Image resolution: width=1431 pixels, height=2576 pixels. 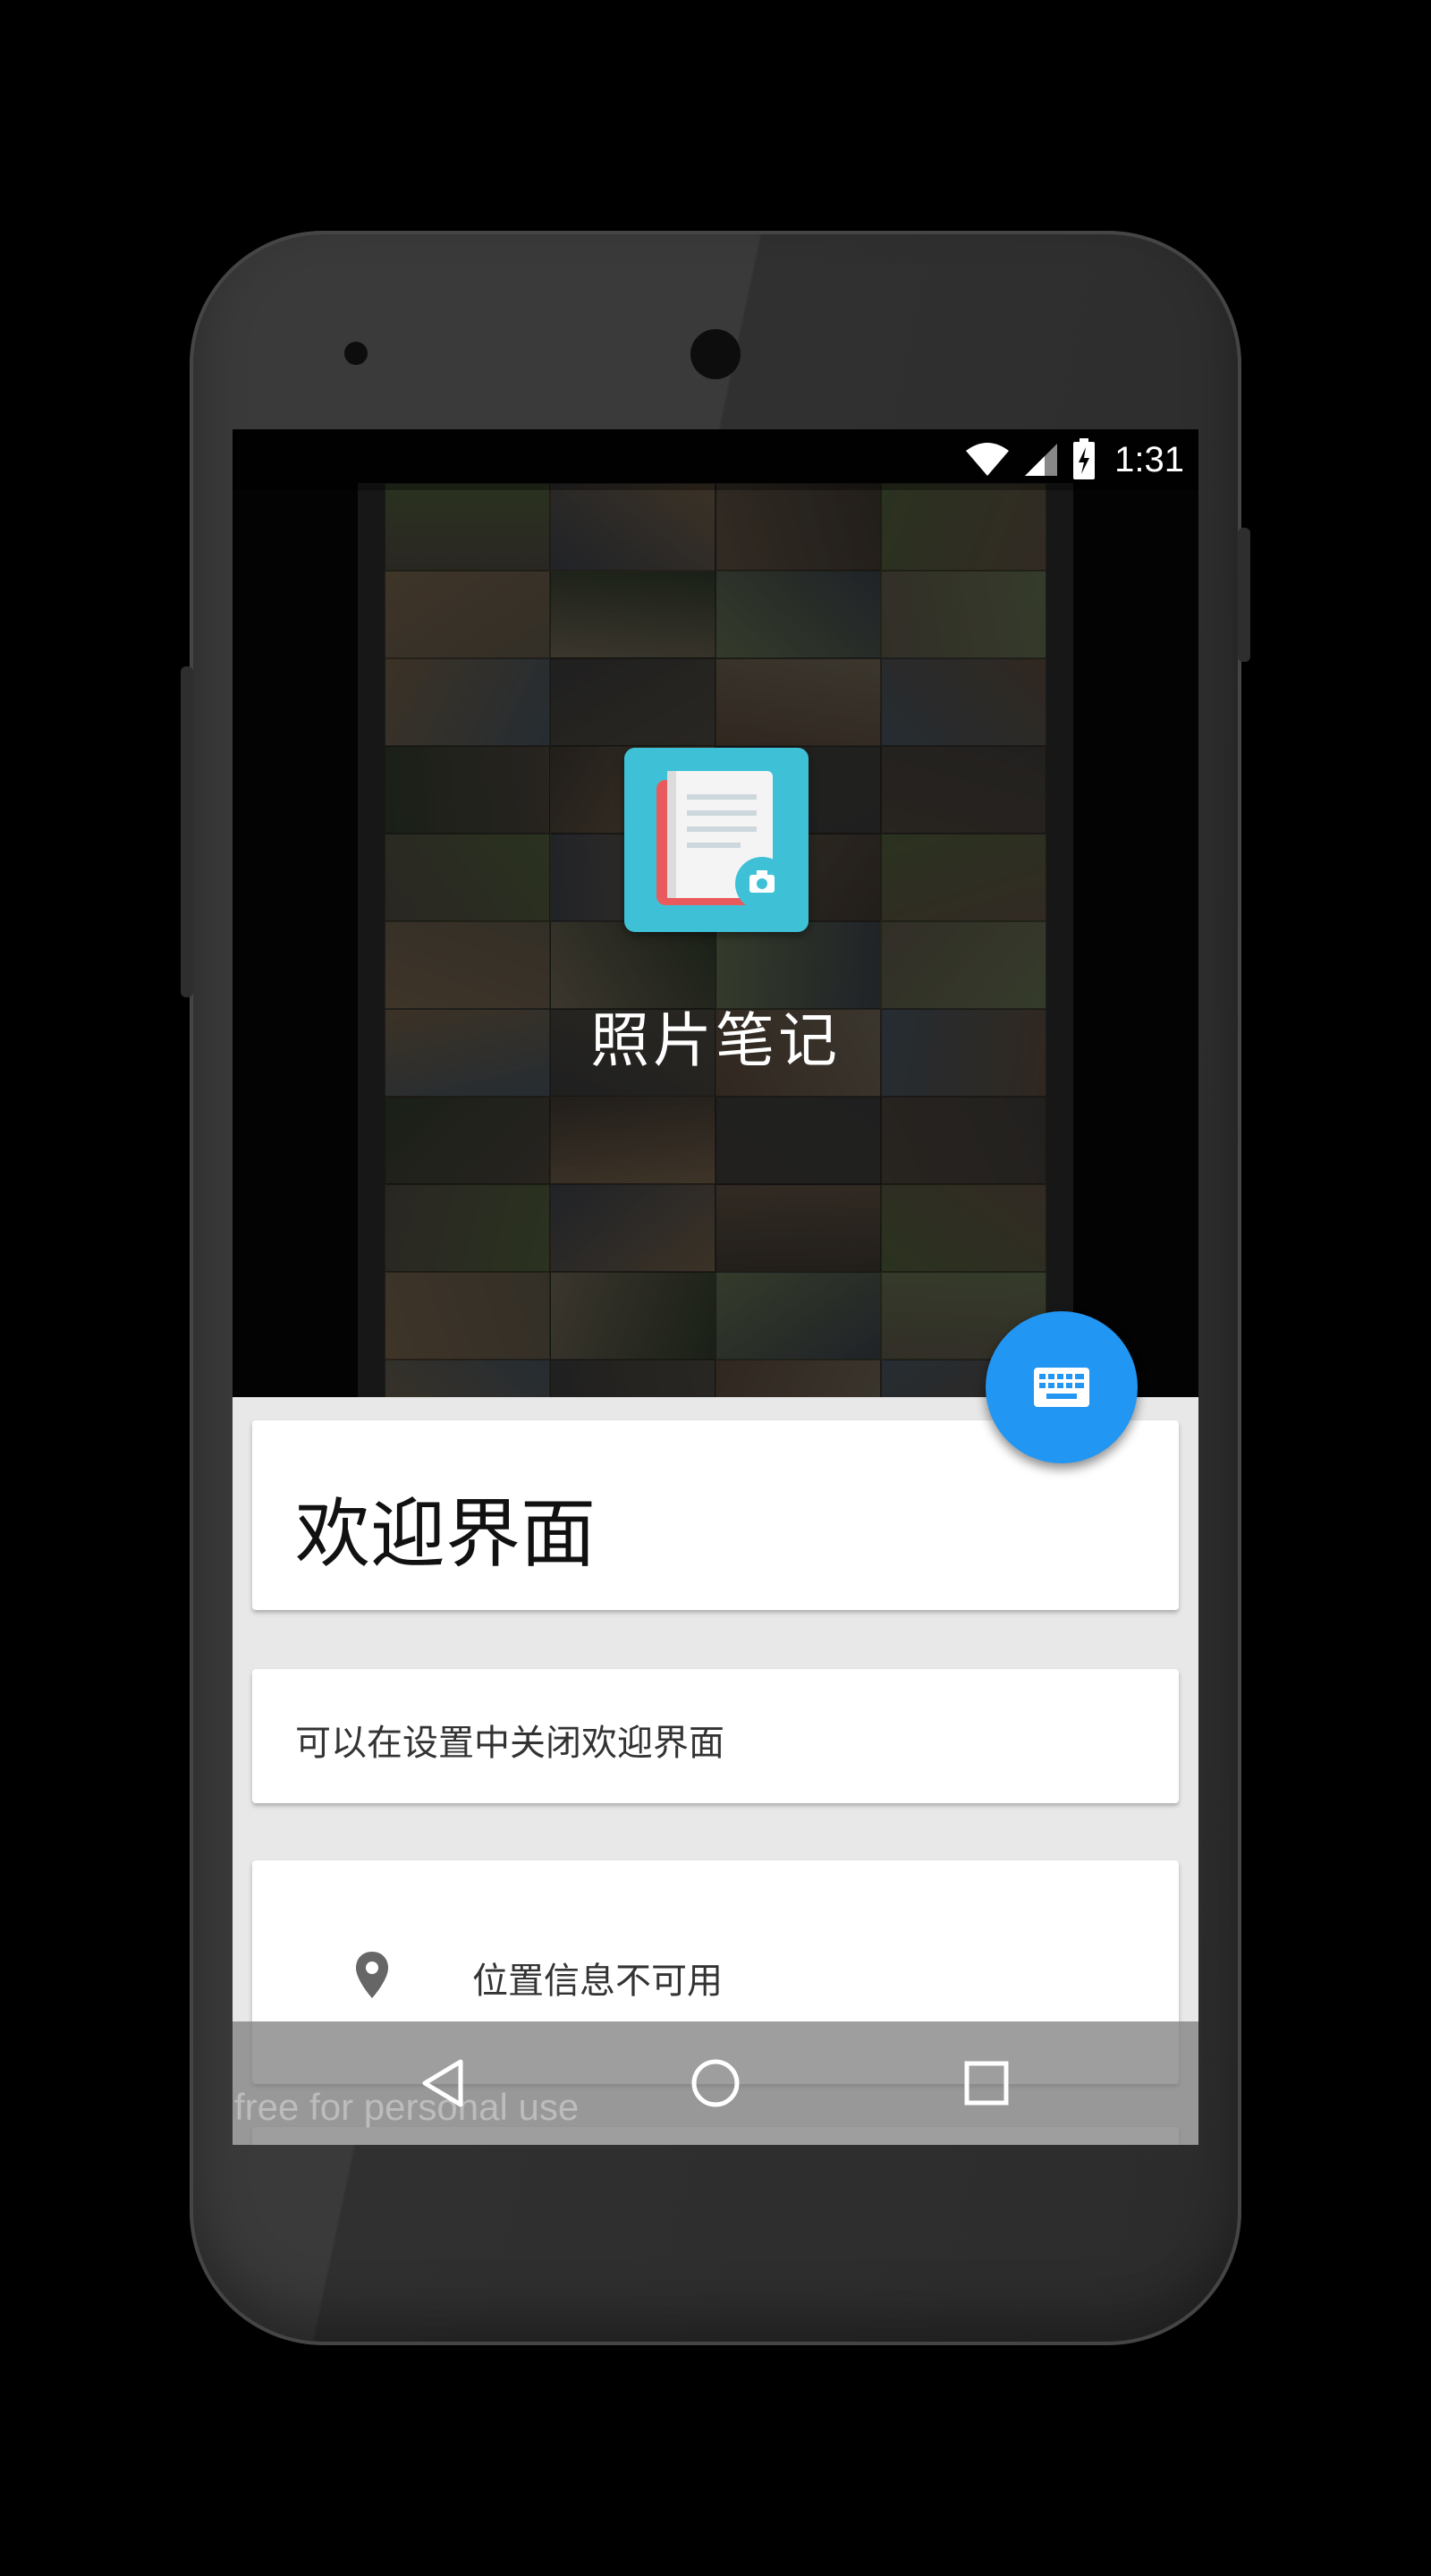 What do you see at coordinates (1085, 458) in the screenshot?
I see `battery-charging-icon` at bounding box center [1085, 458].